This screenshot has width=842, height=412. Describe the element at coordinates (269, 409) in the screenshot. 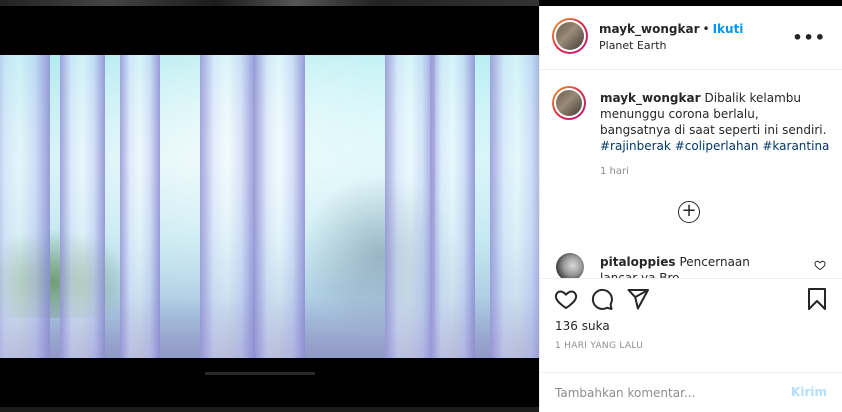

I see `feed-peek-bottom` at that location.